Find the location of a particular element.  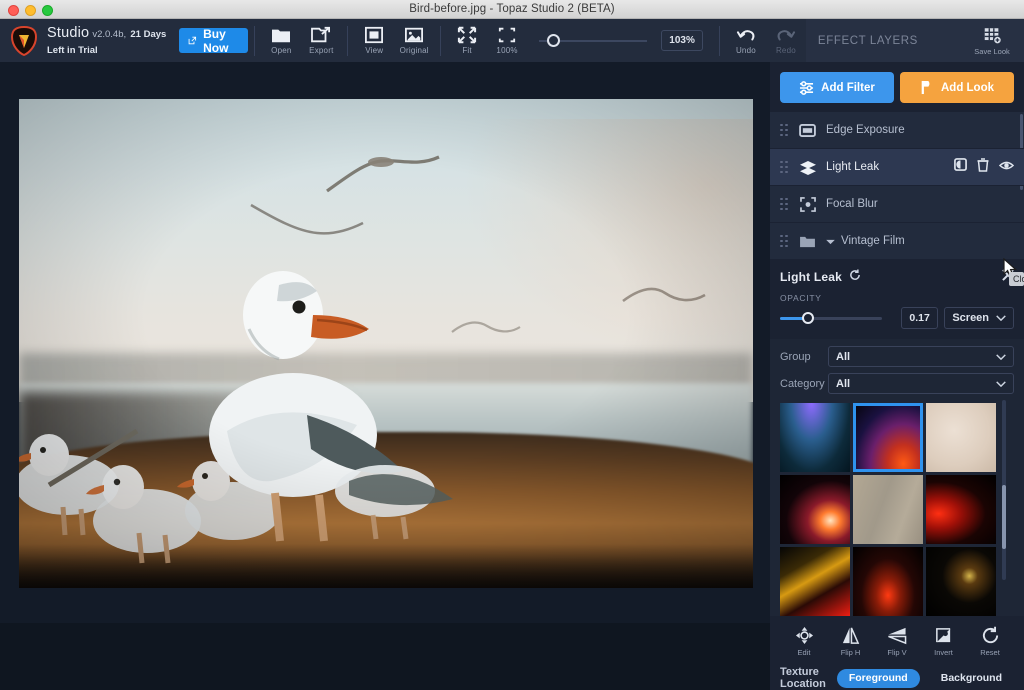

save-look-button: Save Look is located at coordinates (992, 41).